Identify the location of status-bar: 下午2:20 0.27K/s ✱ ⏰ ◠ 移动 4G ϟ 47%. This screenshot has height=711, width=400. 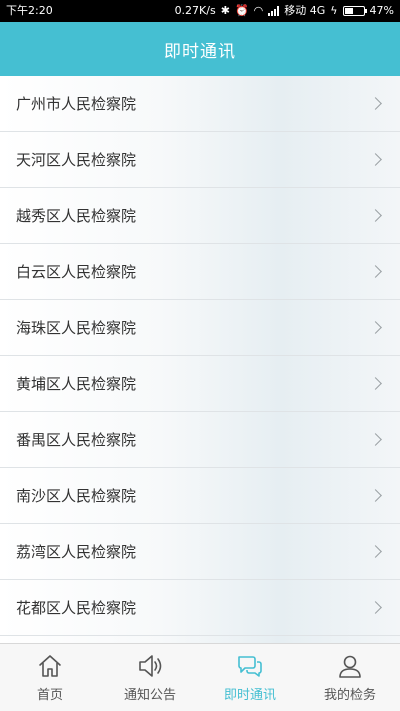
(200, 11).